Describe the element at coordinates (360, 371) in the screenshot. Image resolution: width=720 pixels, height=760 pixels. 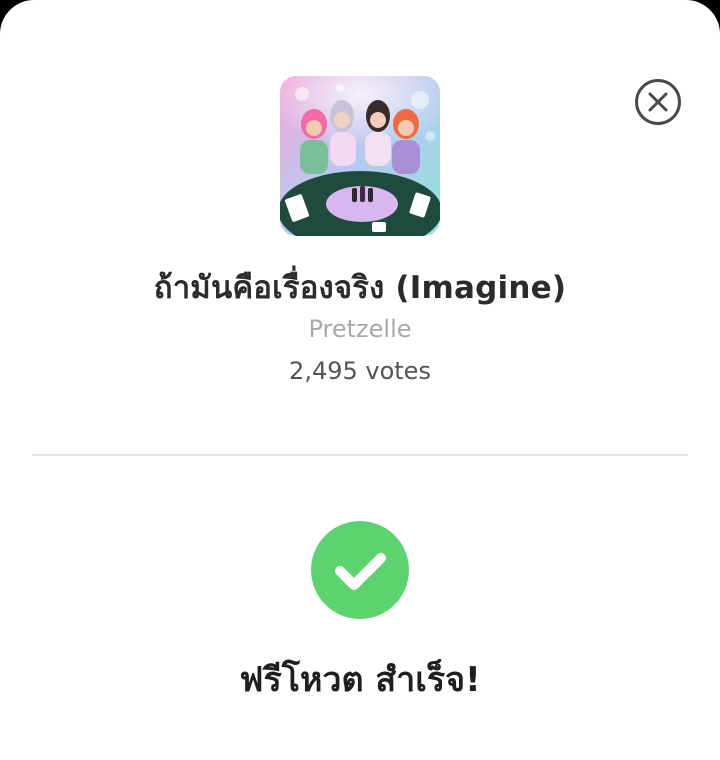
I see `vote-count: 2,495 votes` at that location.